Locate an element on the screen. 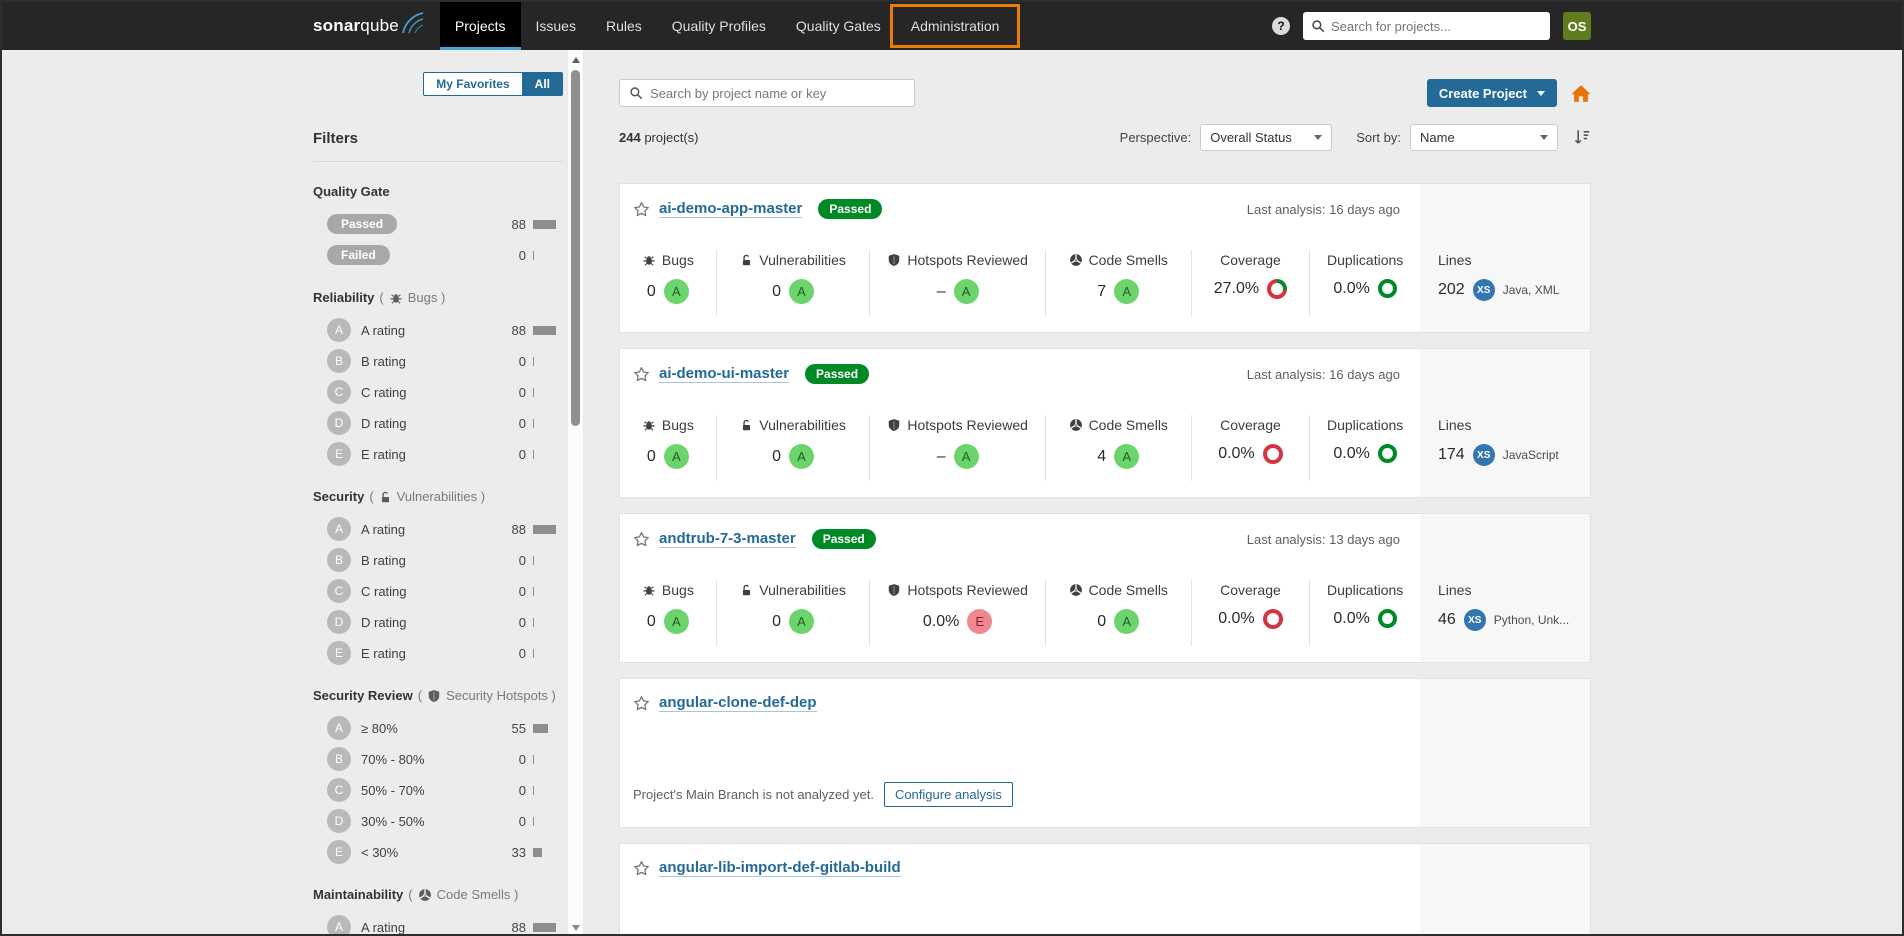 The image size is (1904, 936). coverage-value: 0.0% is located at coordinates (1236, 618).